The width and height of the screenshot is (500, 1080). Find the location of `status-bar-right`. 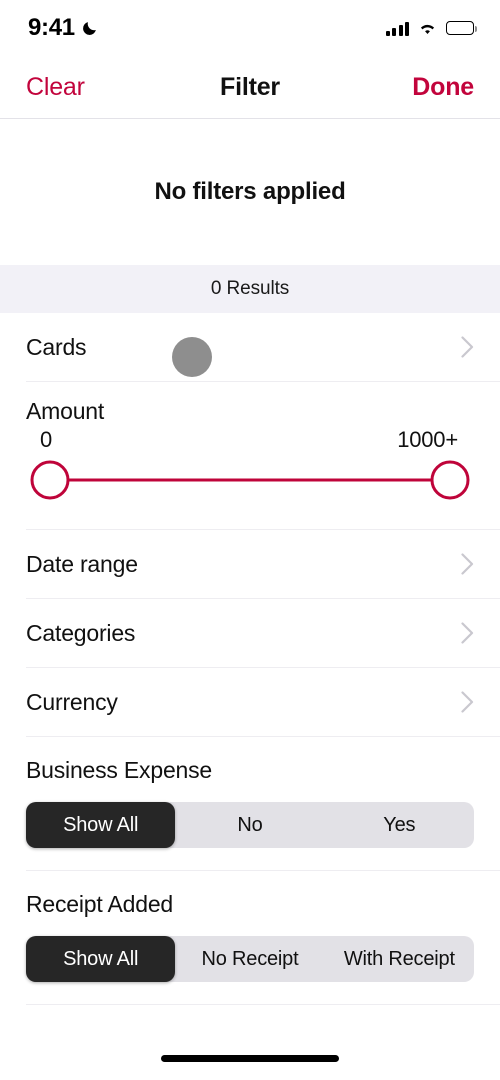

status-bar-right is located at coordinates (431, 28).